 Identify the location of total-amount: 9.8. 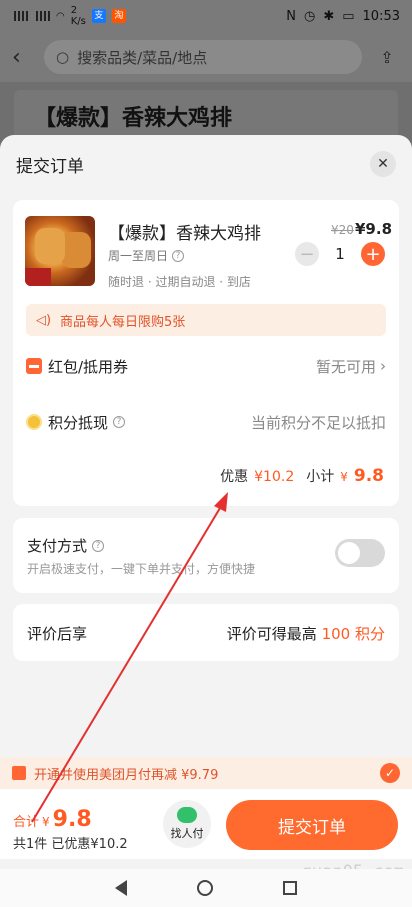
(72, 819).